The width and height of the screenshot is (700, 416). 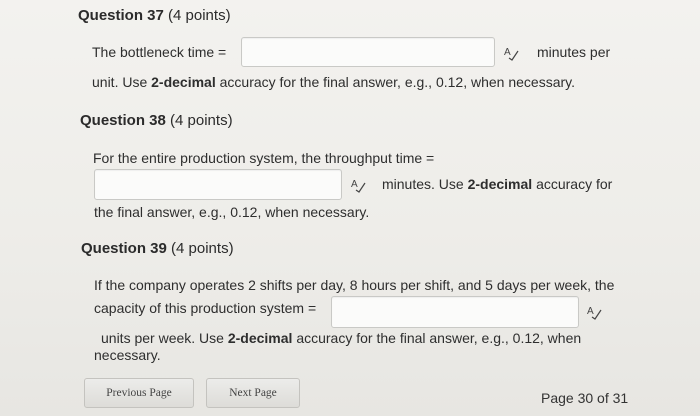 What do you see at coordinates (199, 15) in the screenshot?
I see `question-37-points: (4 points)` at bounding box center [199, 15].